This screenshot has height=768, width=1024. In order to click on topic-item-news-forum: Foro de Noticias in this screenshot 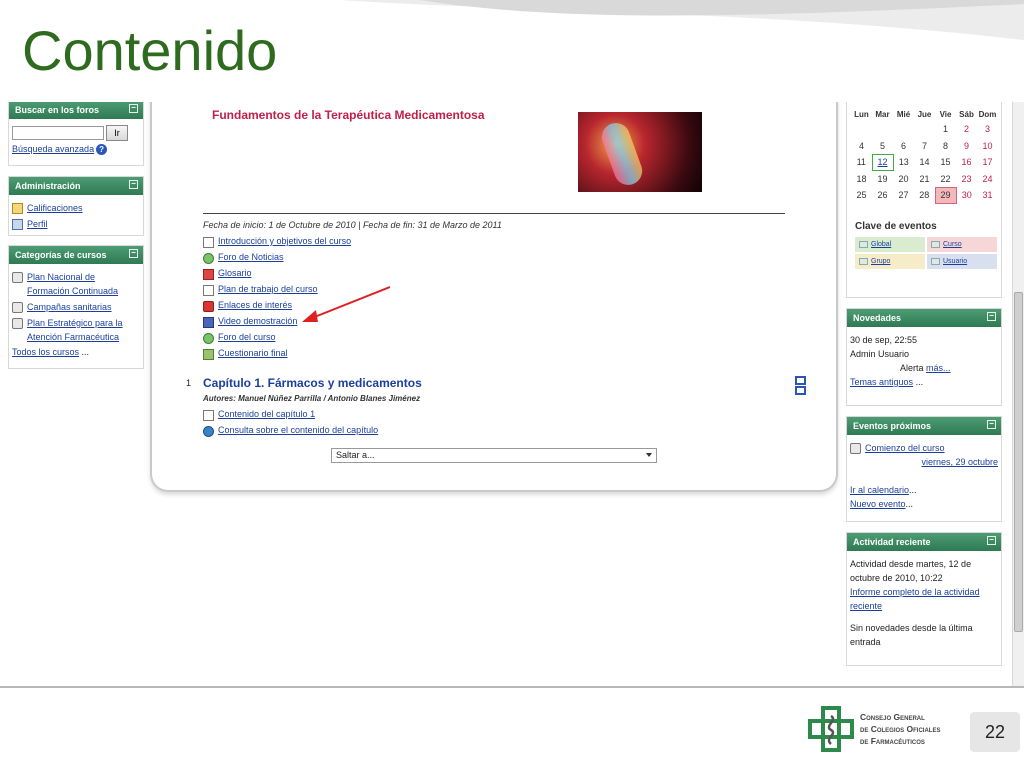, I will do `click(277, 257)`.